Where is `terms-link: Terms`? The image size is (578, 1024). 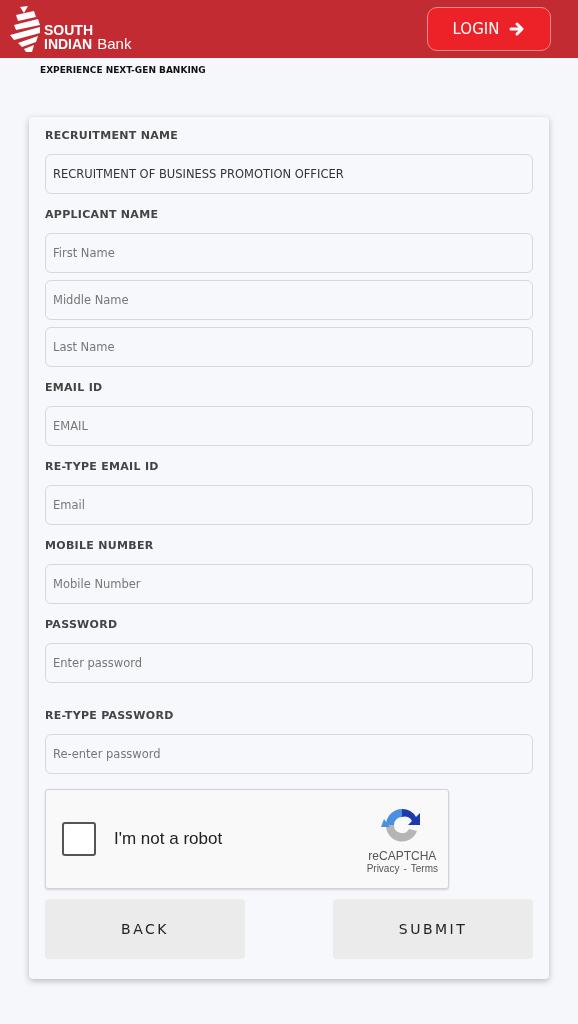
terms-link: Terms is located at coordinates (424, 868).